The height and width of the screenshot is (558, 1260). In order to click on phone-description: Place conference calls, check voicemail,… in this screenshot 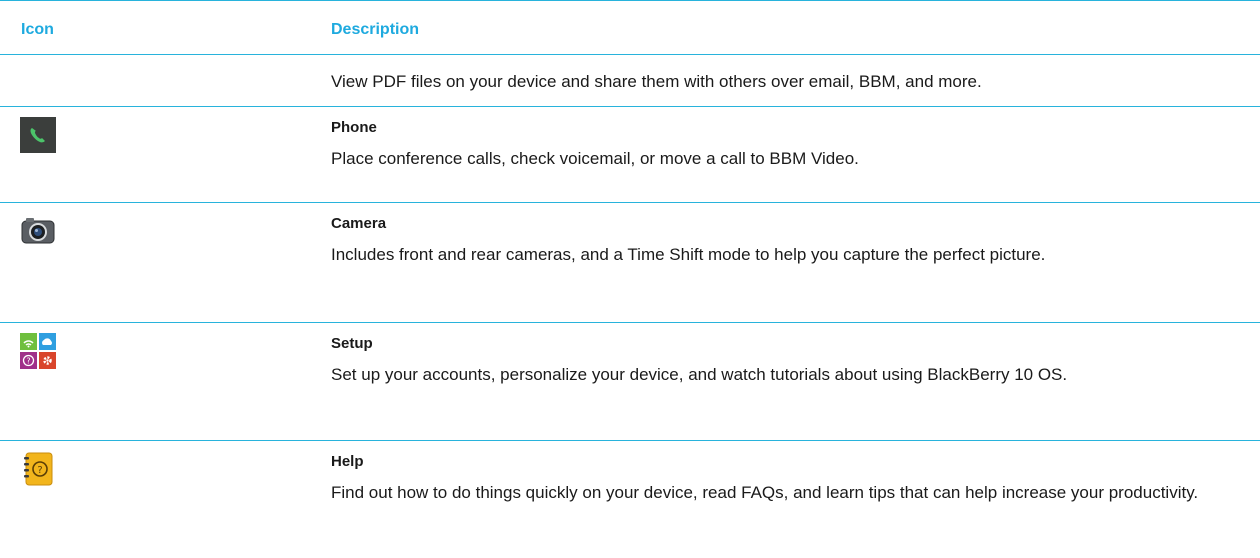, I will do `click(595, 158)`.